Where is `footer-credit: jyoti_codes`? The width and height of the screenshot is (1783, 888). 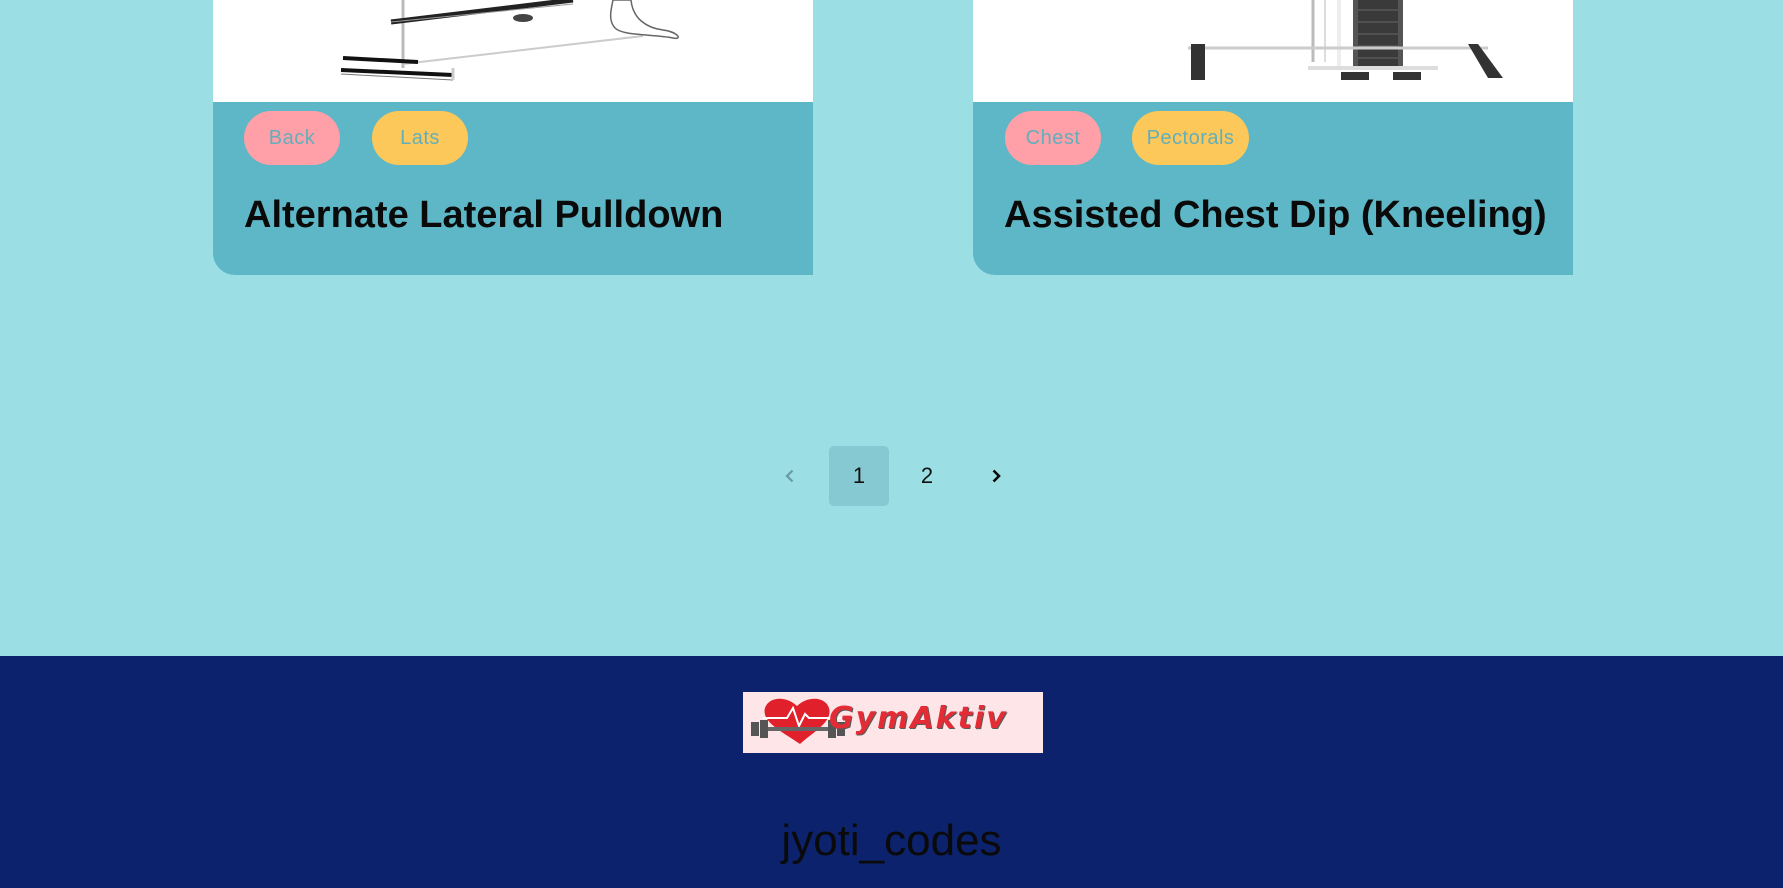 footer-credit: jyoti_codes is located at coordinates (891, 840).